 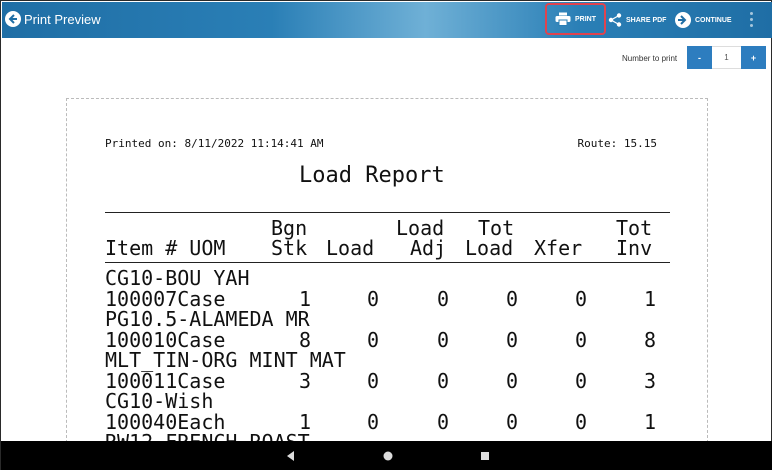 What do you see at coordinates (159, 401) in the screenshot?
I see `item-name: CG10-Wish` at bounding box center [159, 401].